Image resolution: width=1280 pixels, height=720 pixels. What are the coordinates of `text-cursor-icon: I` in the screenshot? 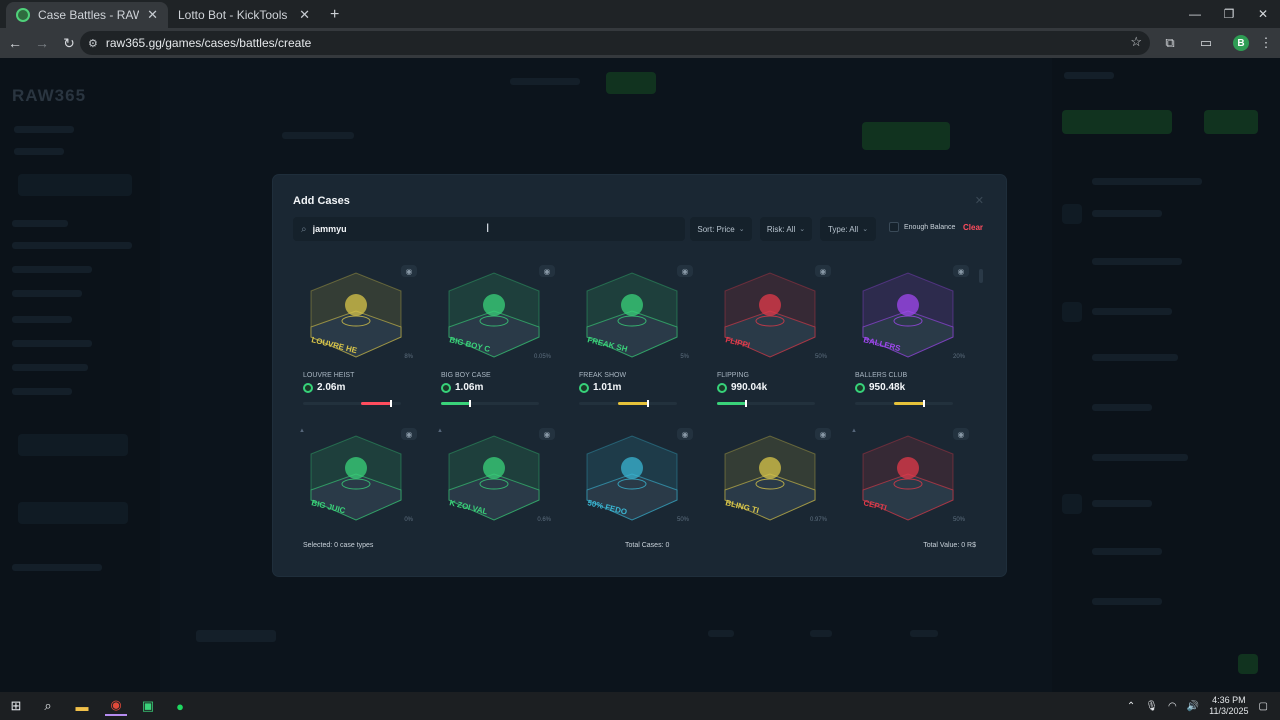 It's located at (488, 228).